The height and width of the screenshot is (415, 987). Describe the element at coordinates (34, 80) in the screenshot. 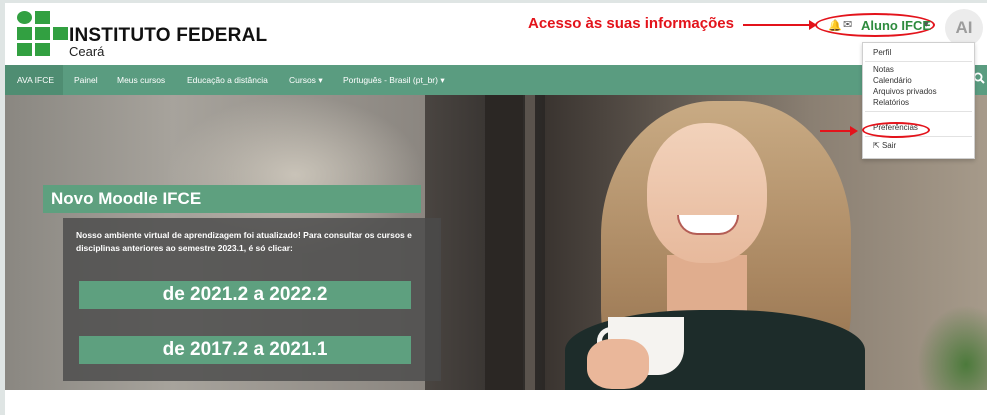

I see `nav-item-ava-ifce: AVA IFCE` at that location.